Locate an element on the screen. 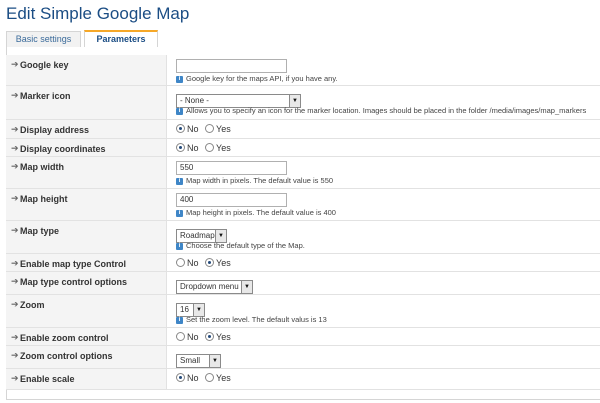 The height and width of the screenshot is (403, 600). display-coordinates-label: Display coordinates is located at coordinates (63, 149).